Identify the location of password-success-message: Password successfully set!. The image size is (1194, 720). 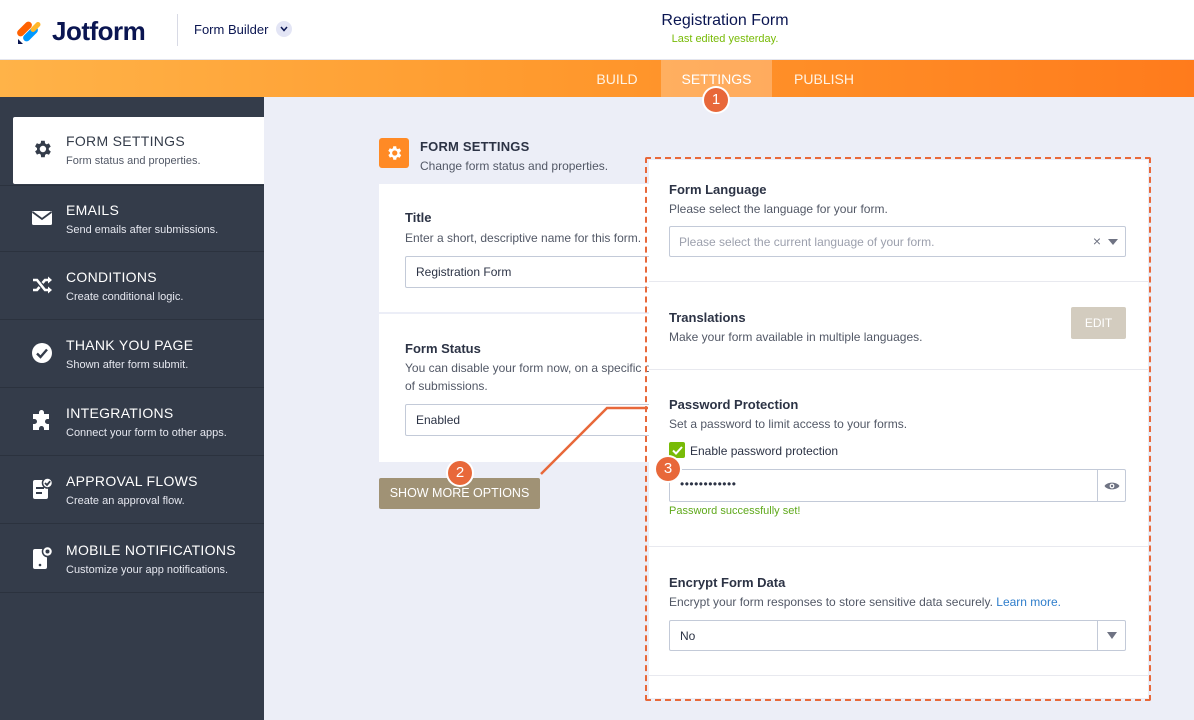
(735, 511).